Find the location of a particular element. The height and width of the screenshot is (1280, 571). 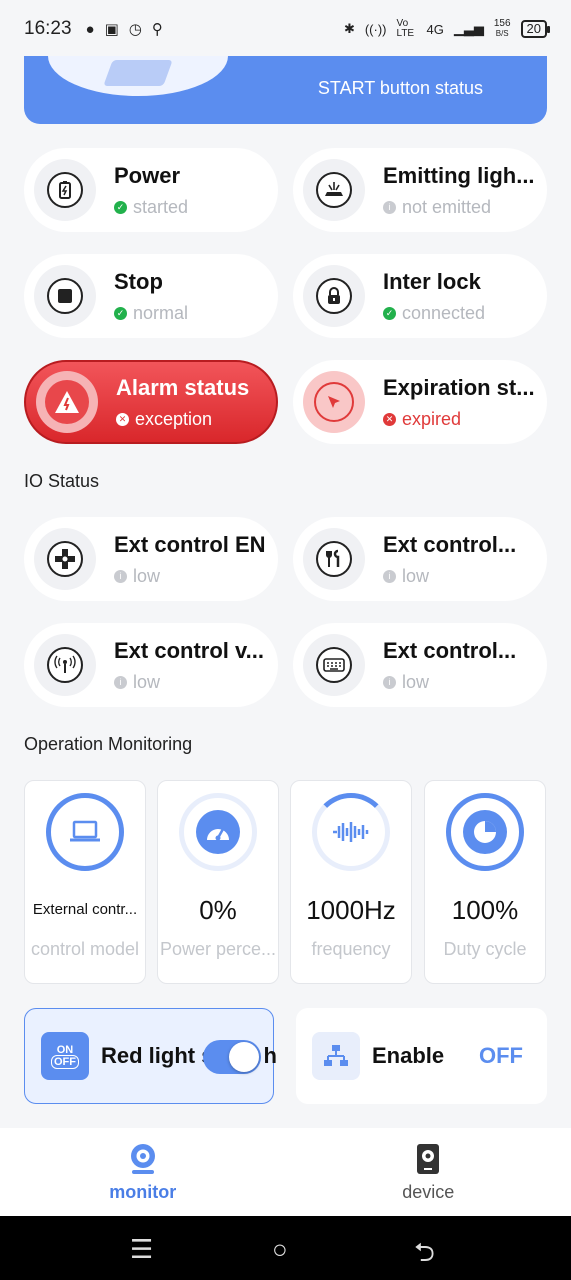

status-card-expiration: Expiration st... ✕ expired is located at coordinates (420, 402).